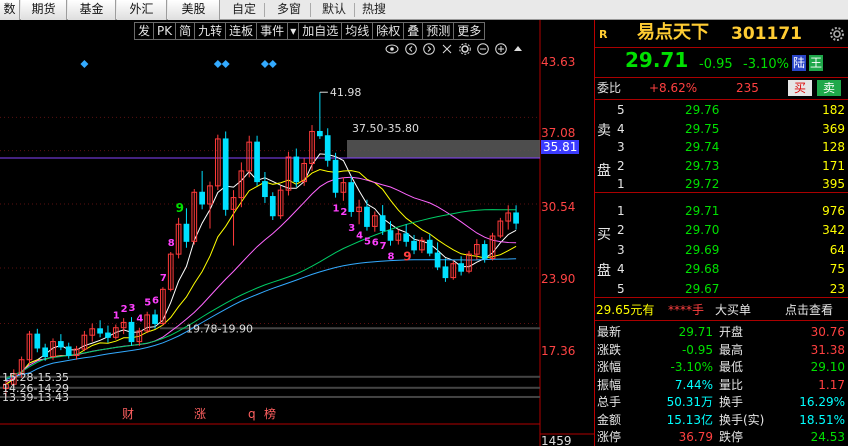  What do you see at coordinates (142, 10) in the screenshot?
I see `tab-forex: 外汇` at bounding box center [142, 10].